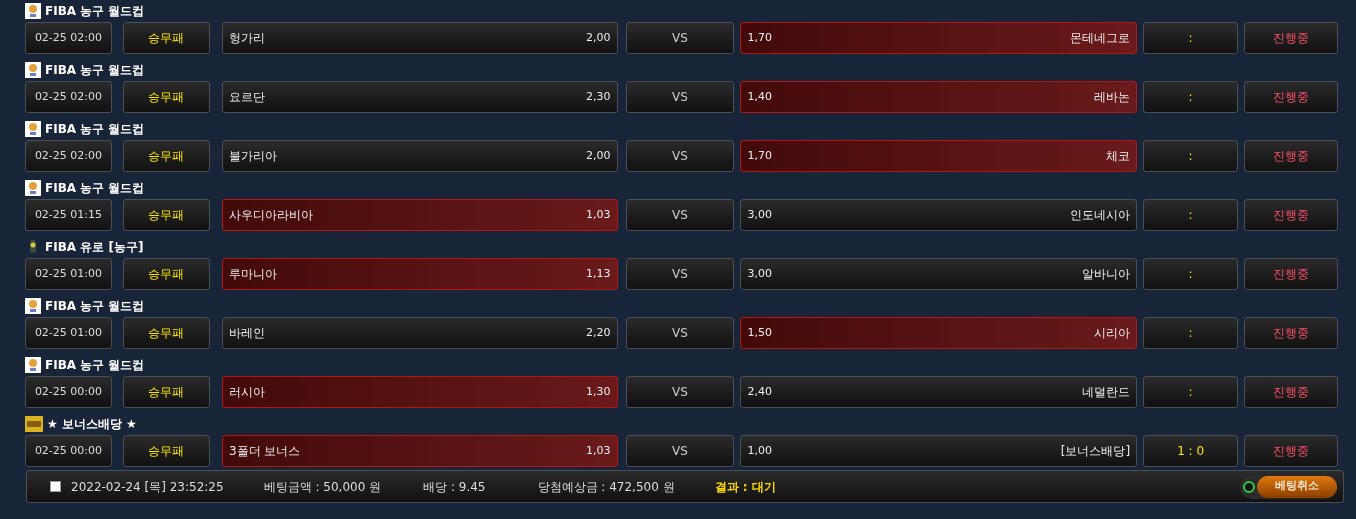 The width and height of the screenshot is (1356, 519). What do you see at coordinates (759, 391) in the screenshot?
I see `odds-value: 2,40` at bounding box center [759, 391].